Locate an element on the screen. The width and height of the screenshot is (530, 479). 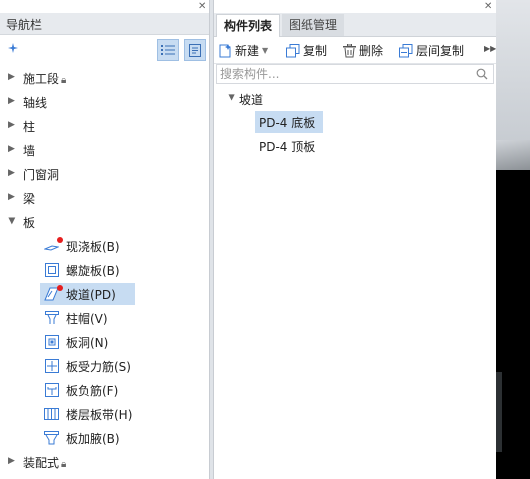
component-toolbar: 新建 ▼ 复制 删除 层间复制 ▶▶ is located at coordinates (355, 51).